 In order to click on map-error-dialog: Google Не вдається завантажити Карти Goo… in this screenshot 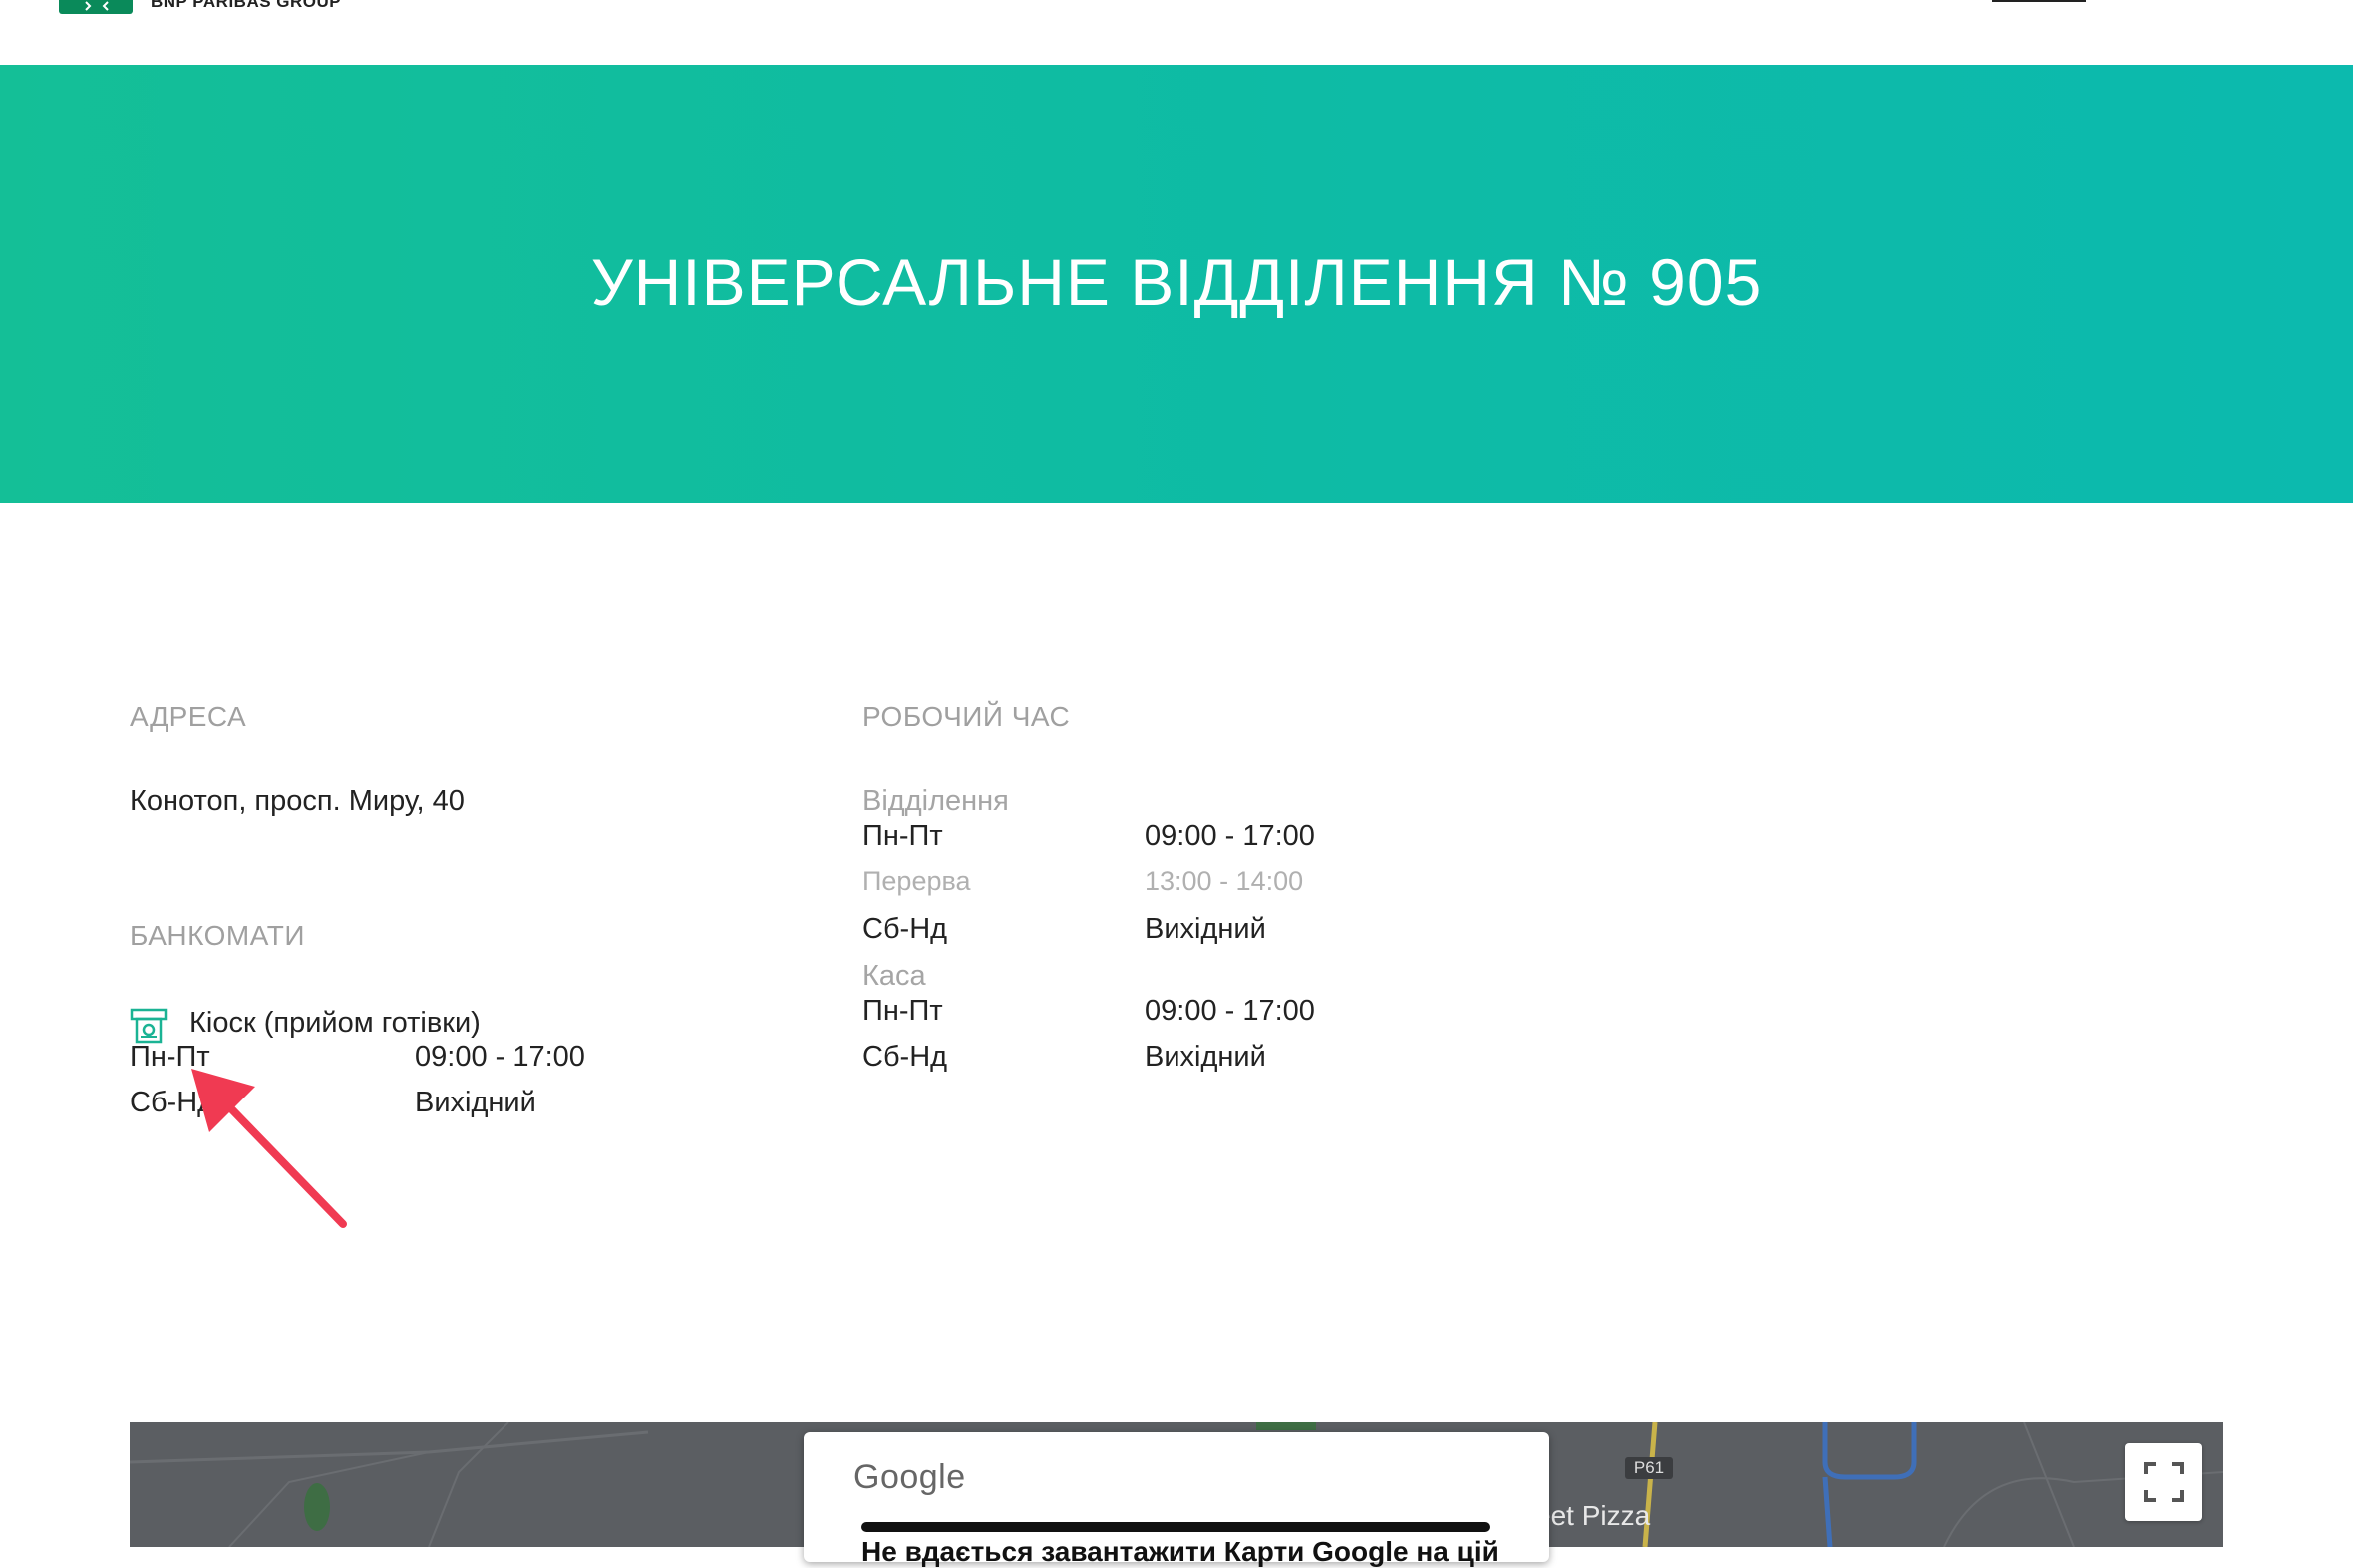, I will do `click(1176, 1499)`.